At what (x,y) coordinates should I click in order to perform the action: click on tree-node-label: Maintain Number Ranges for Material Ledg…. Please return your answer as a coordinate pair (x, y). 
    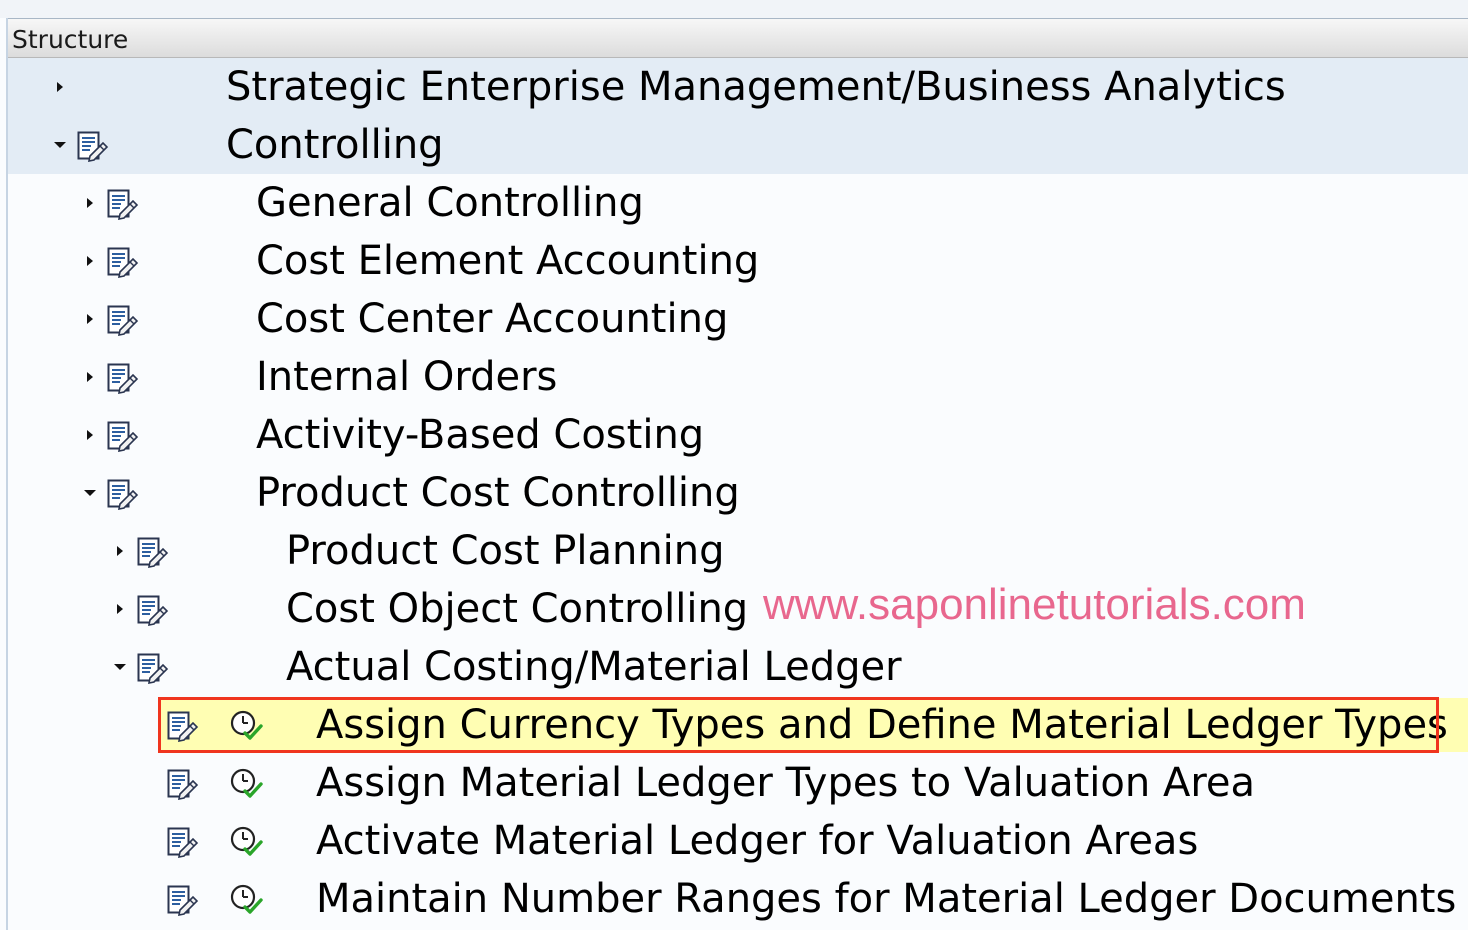
    Looking at the image, I should click on (886, 899).